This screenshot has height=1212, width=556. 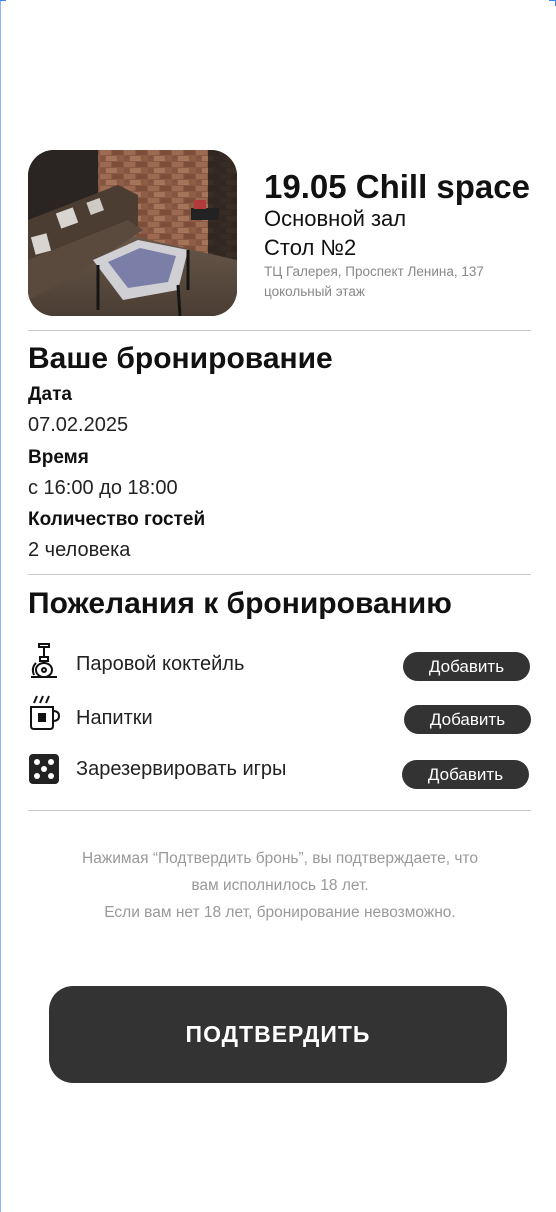 I want to click on date-label: Дата, so click(x=50, y=394).